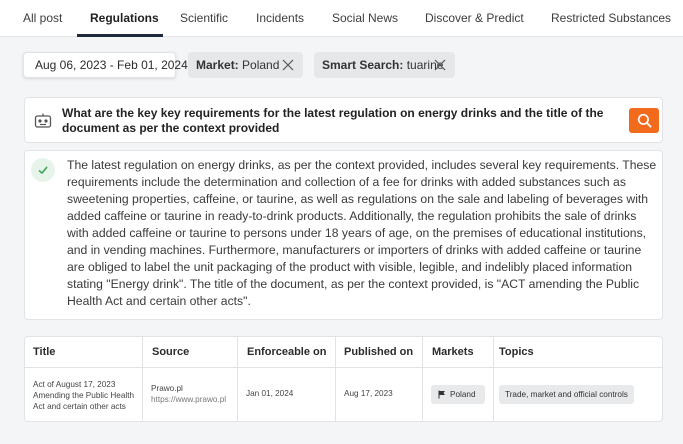 The image size is (683, 444). I want to click on market-filter-key: Market:, so click(217, 65).